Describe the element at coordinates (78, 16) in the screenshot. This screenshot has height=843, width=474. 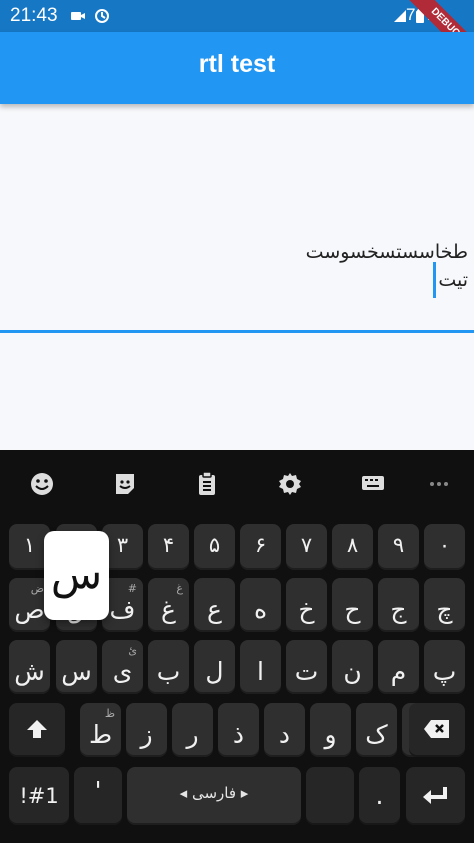
I see `camera-icon` at that location.